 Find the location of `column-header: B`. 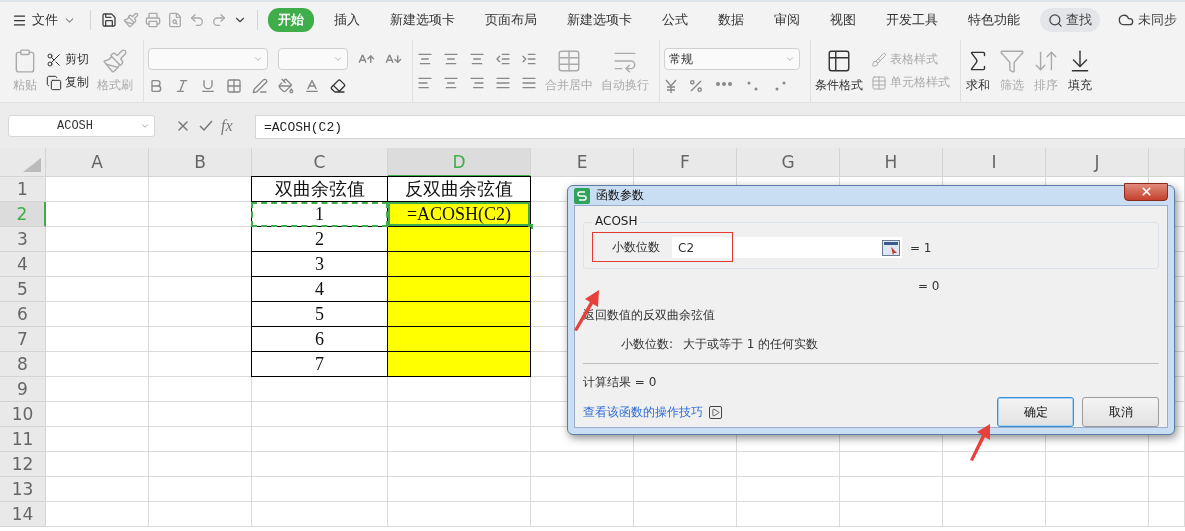

column-header: B is located at coordinates (200, 162).